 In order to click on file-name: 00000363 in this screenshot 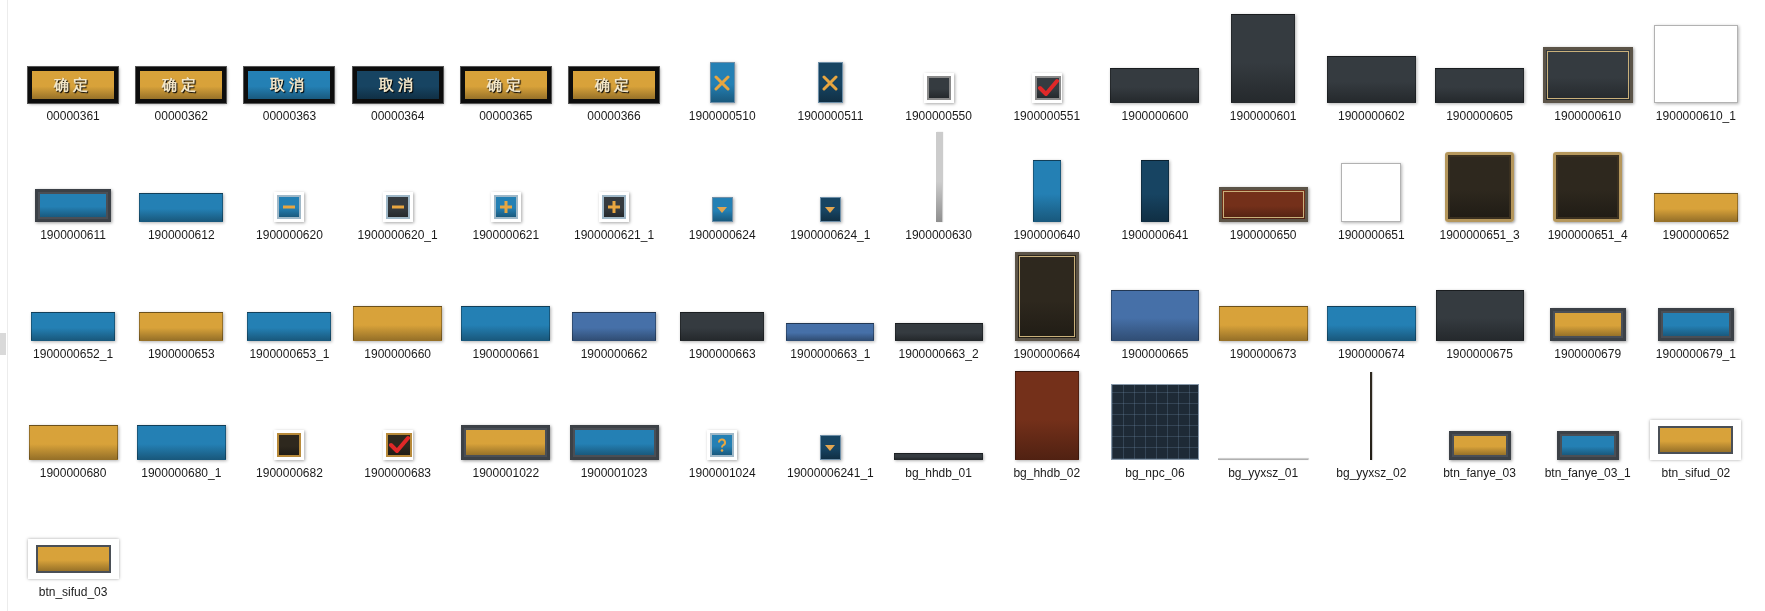, I will do `click(289, 116)`.